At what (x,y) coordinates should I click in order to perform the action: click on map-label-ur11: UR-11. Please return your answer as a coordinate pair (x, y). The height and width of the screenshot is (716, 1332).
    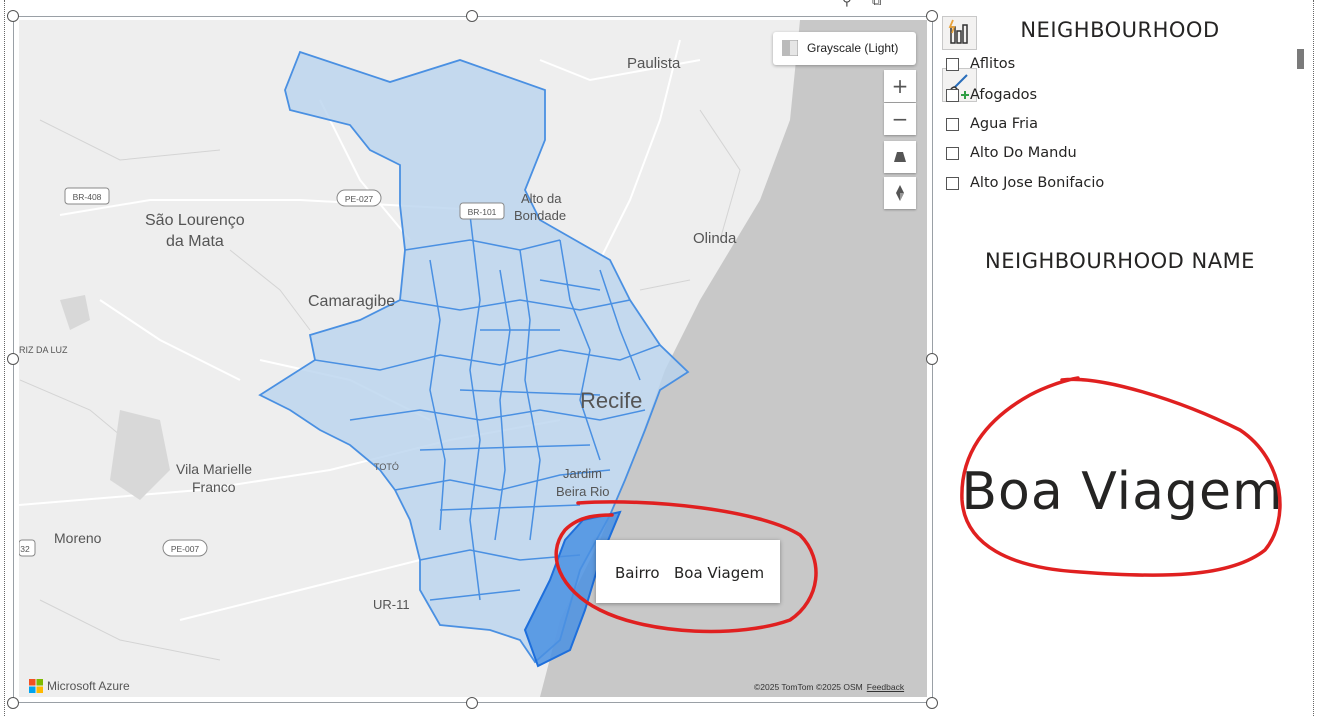
    Looking at the image, I should click on (391, 604).